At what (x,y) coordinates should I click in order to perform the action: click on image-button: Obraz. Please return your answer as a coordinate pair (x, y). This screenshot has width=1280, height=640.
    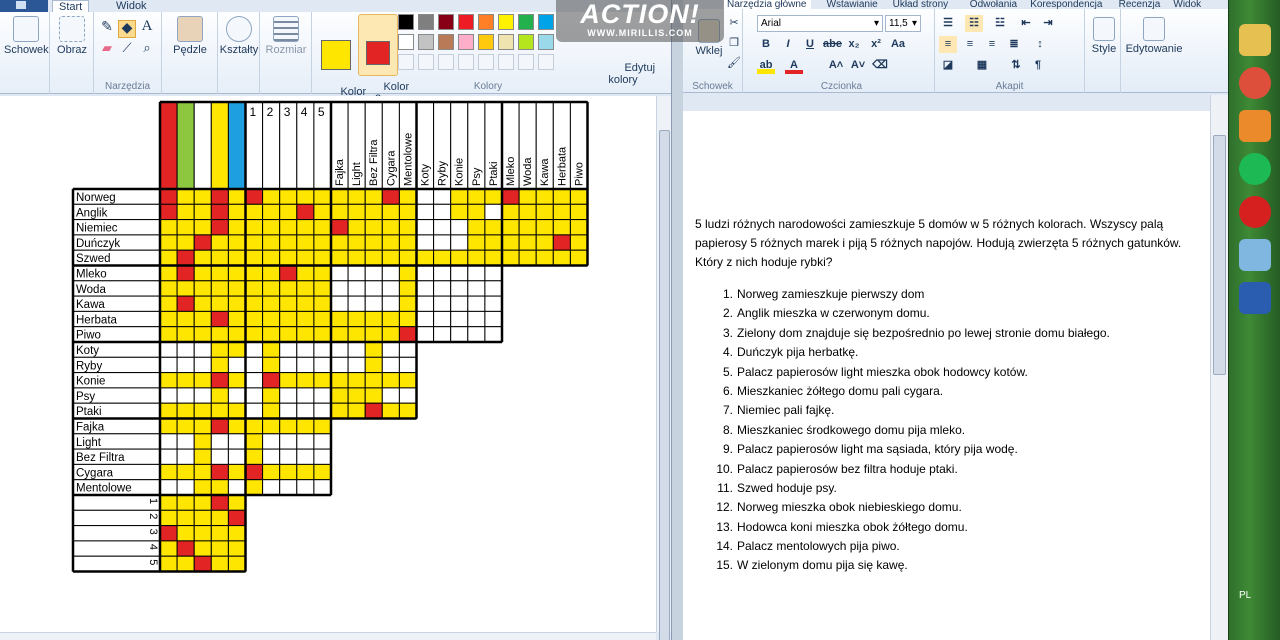
    Looking at the image, I should click on (72, 36).